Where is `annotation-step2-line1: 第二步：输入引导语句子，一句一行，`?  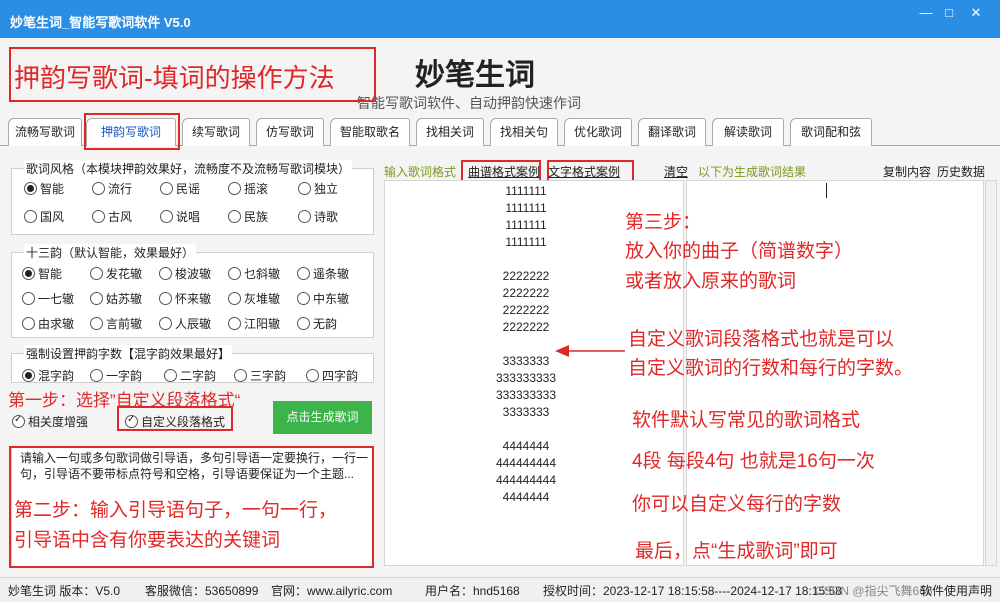 annotation-step2-line1: 第二步：输入引导语句子，一句一行， is located at coordinates (176, 510).